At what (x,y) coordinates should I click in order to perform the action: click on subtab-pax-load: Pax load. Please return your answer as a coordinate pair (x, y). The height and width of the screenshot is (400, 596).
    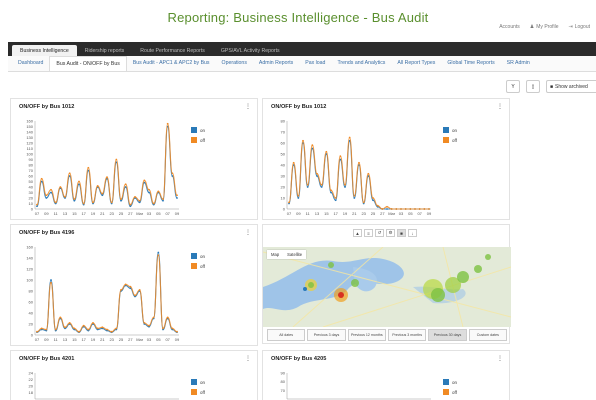
    Looking at the image, I should click on (315, 63).